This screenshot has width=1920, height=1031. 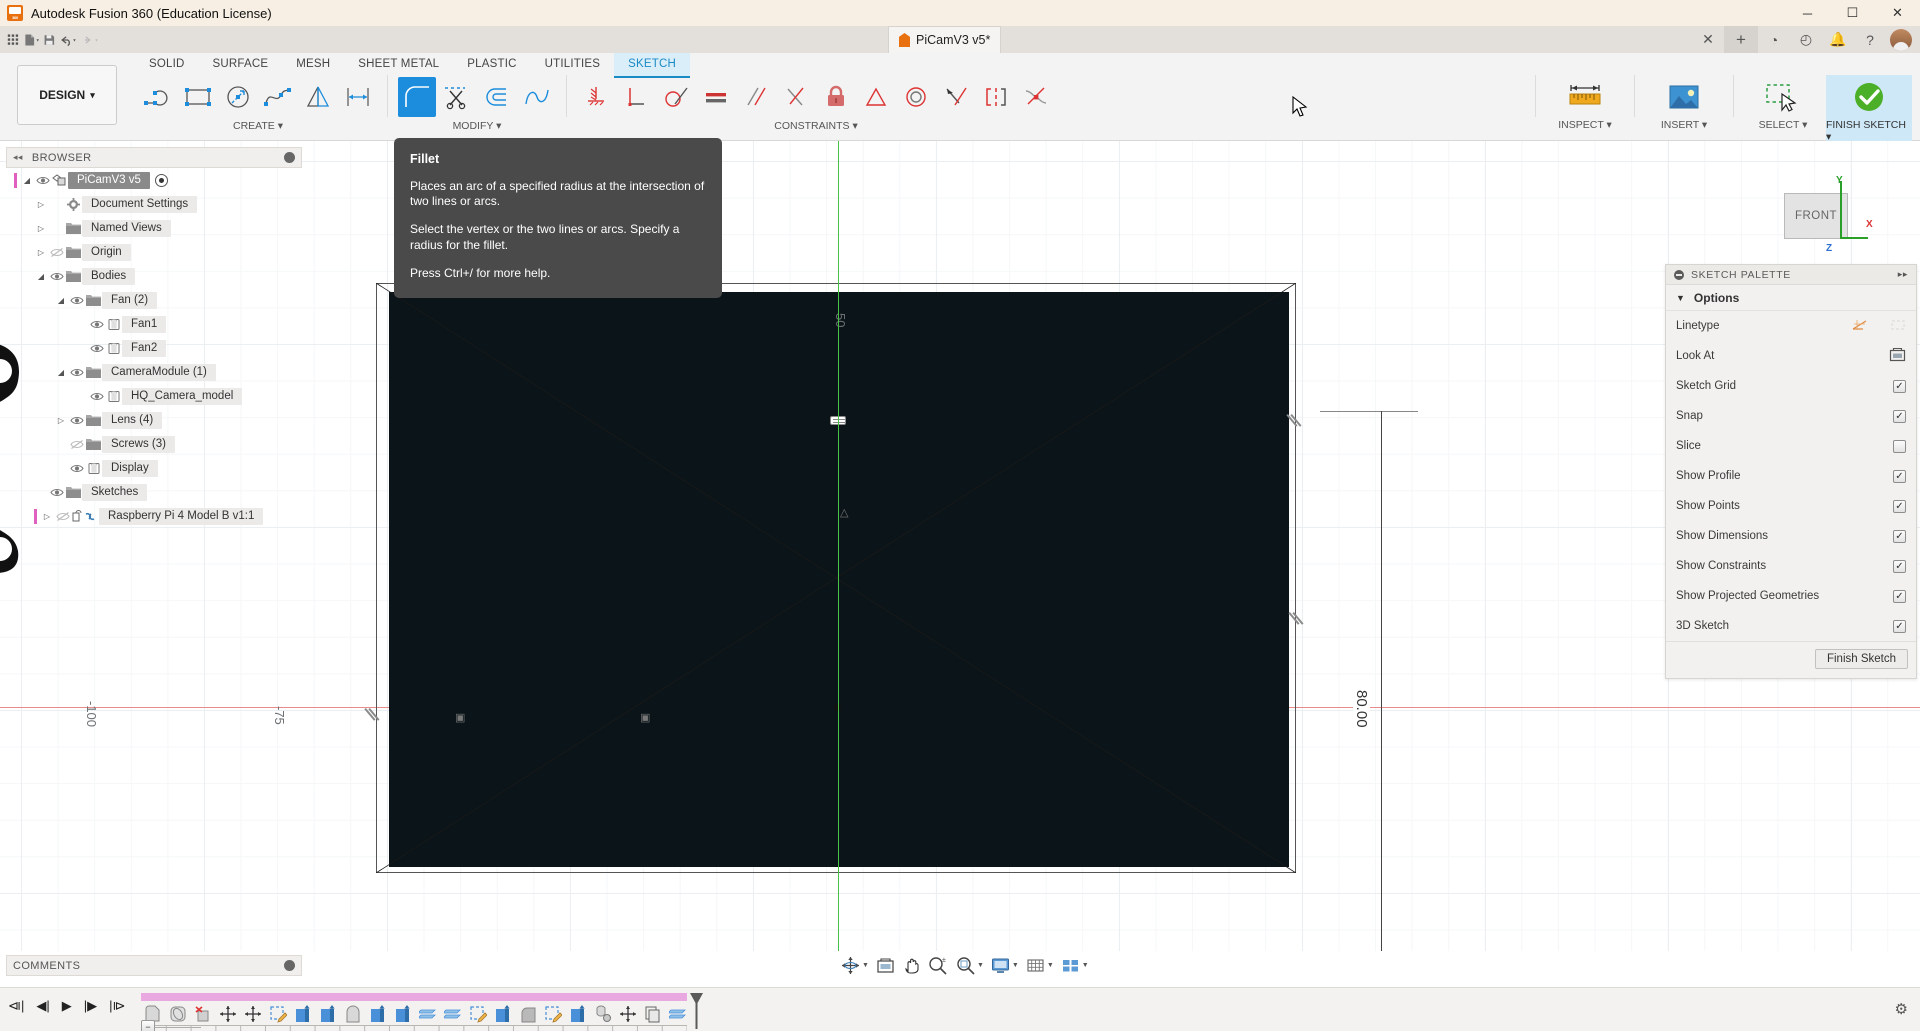 I want to click on browser-item-named-views: ▷ Named Views, so click(x=154, y=228).